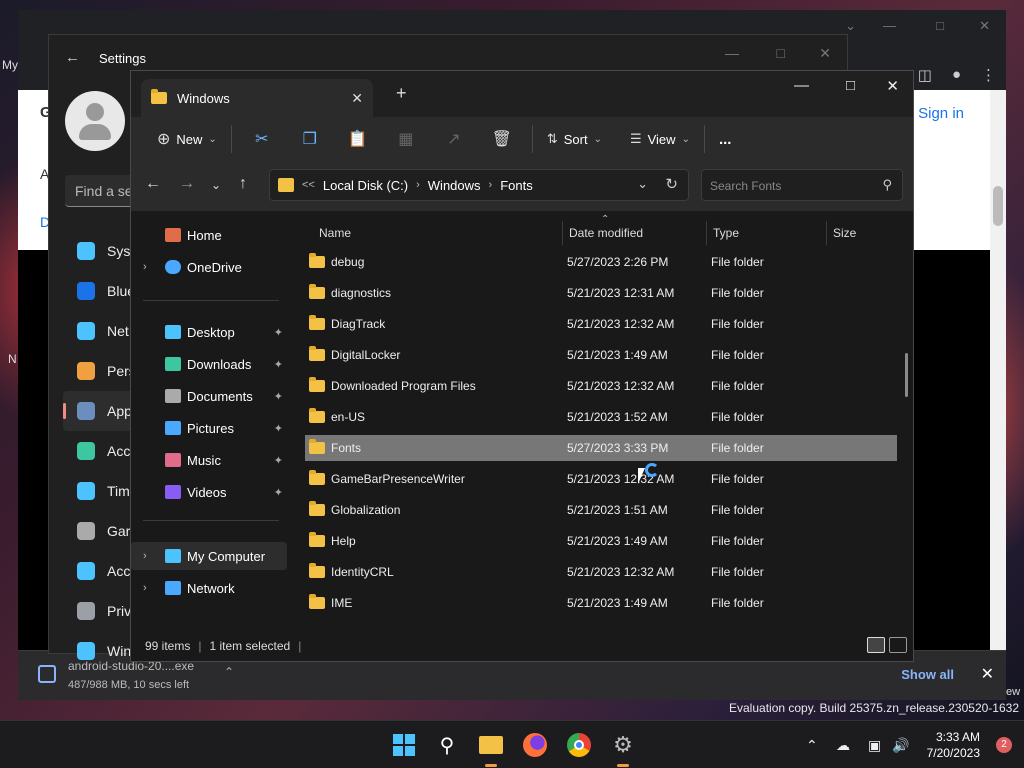 The width and height of the screenshot is (1024, 768). Describe the element at coordinates (601, 324) in the screenshot. I see `table-row: DiagTrack 5/21/2023 12:32 AM File folder` at that location.